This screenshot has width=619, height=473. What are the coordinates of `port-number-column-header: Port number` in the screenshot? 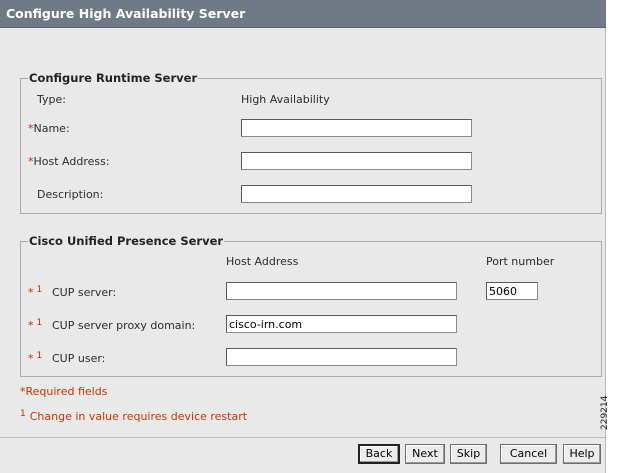 It's located at (520, 261).